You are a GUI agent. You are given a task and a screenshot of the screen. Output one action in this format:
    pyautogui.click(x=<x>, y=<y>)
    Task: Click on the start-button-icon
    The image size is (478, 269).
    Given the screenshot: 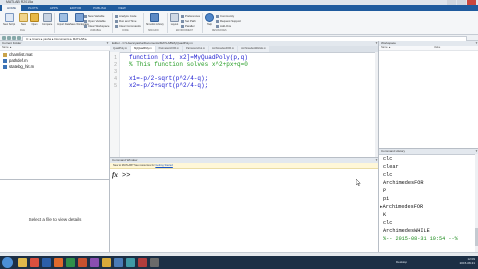 What is the action you would take?
    pyautogui.click(x=7, y=262)
    